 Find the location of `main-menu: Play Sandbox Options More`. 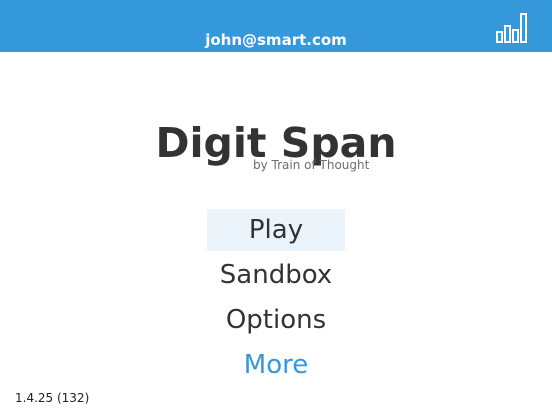

main-menu: Play Sandbox Options More is located at coordinates (276, 299).